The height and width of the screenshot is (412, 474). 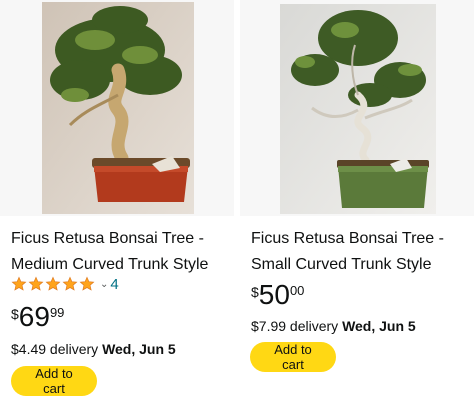 I want to click on delivery-fee: $4.49 delivery, so click(x=55, y=349).